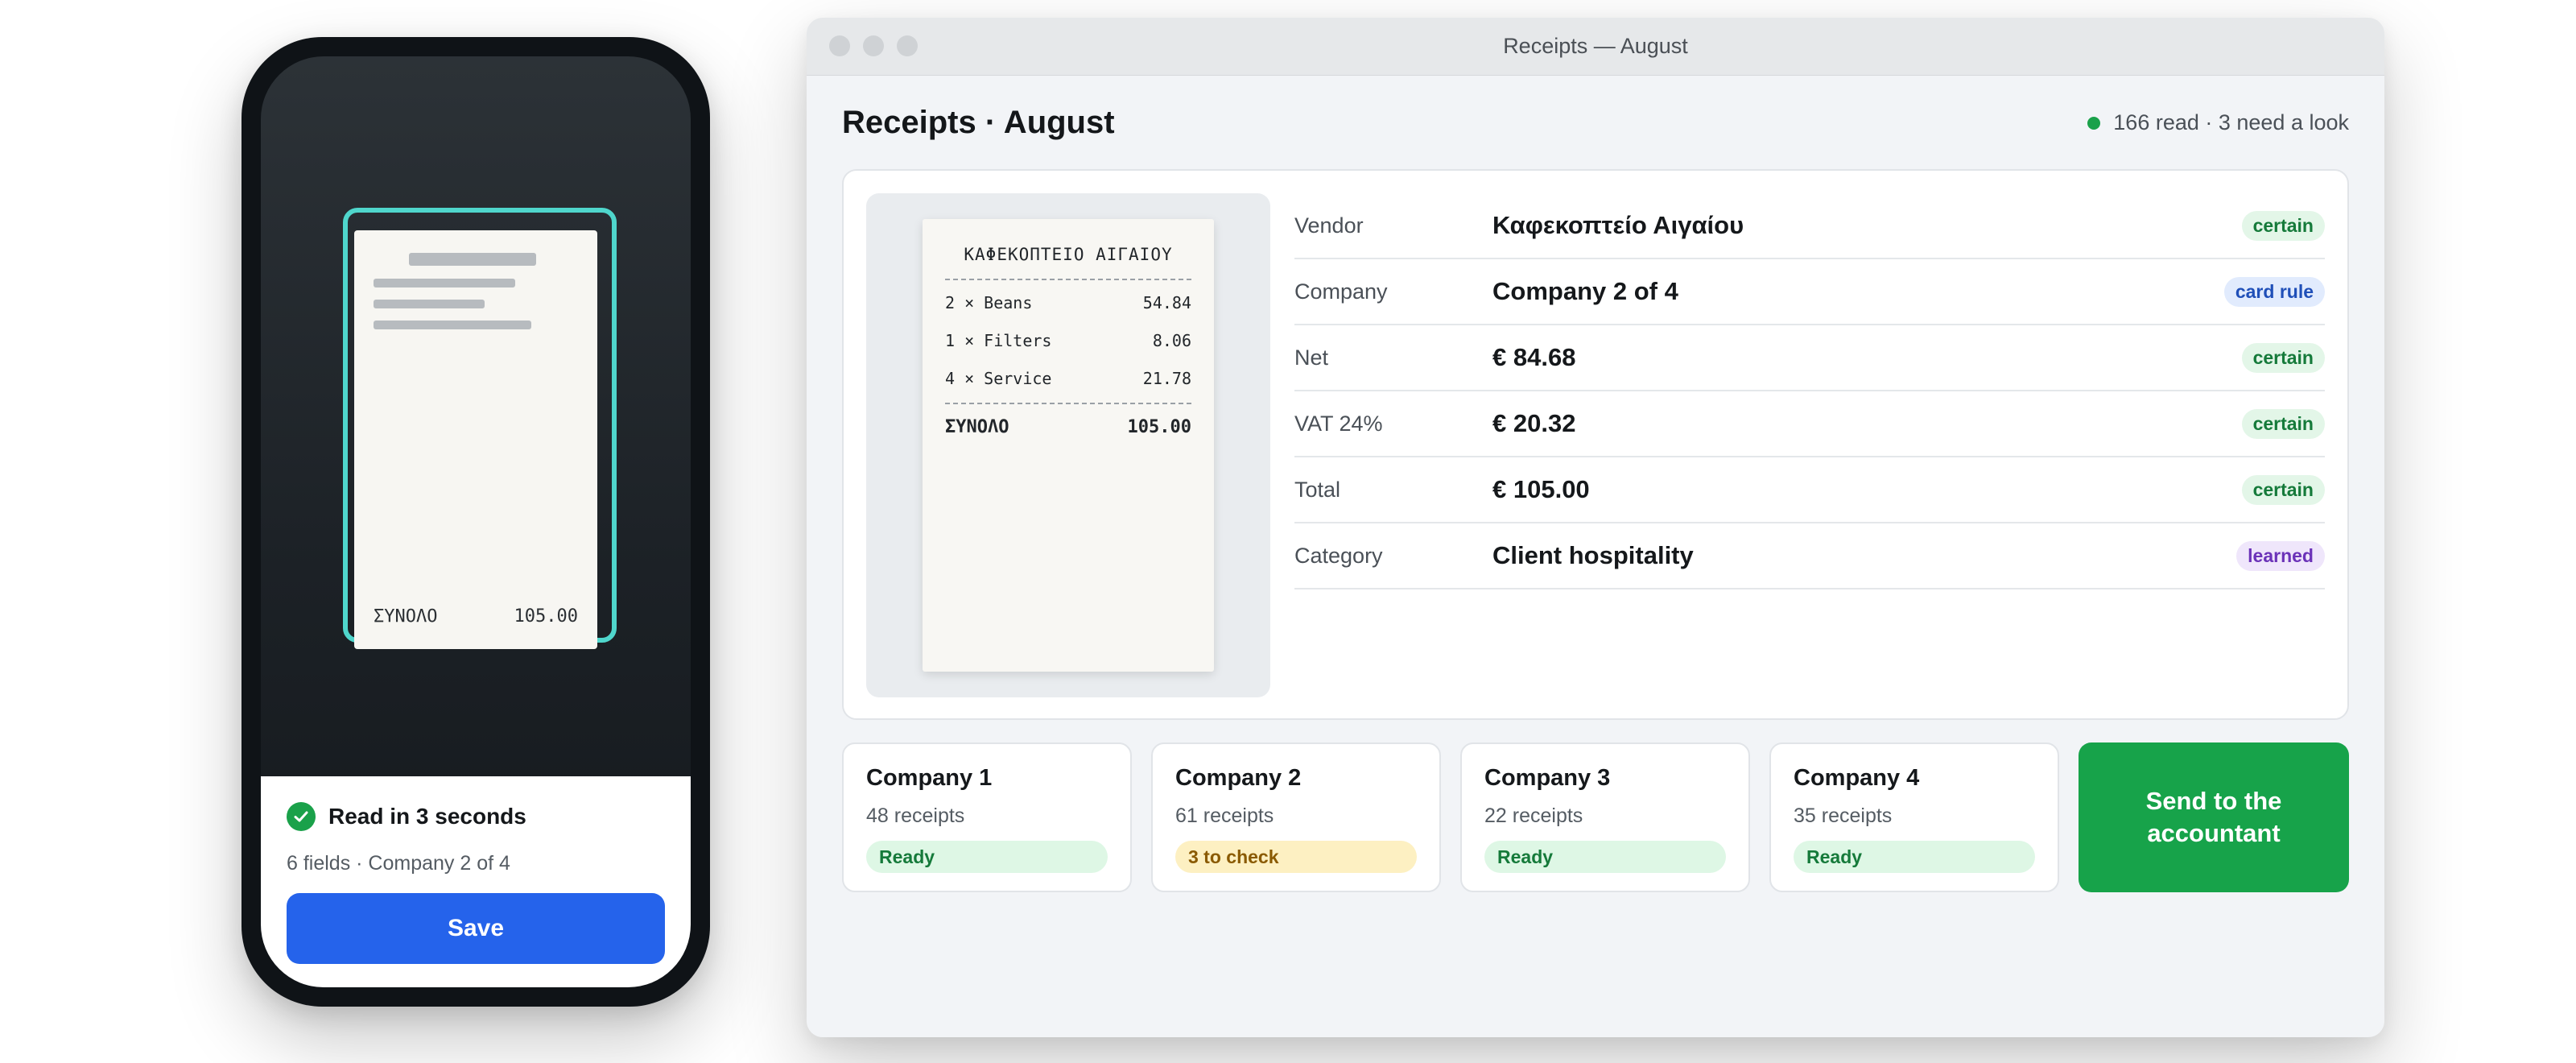 Image resolution: width=2576 pixels, height=1063 pixels. I want to click on window-title: Receipts — August, so click(1595, 46).